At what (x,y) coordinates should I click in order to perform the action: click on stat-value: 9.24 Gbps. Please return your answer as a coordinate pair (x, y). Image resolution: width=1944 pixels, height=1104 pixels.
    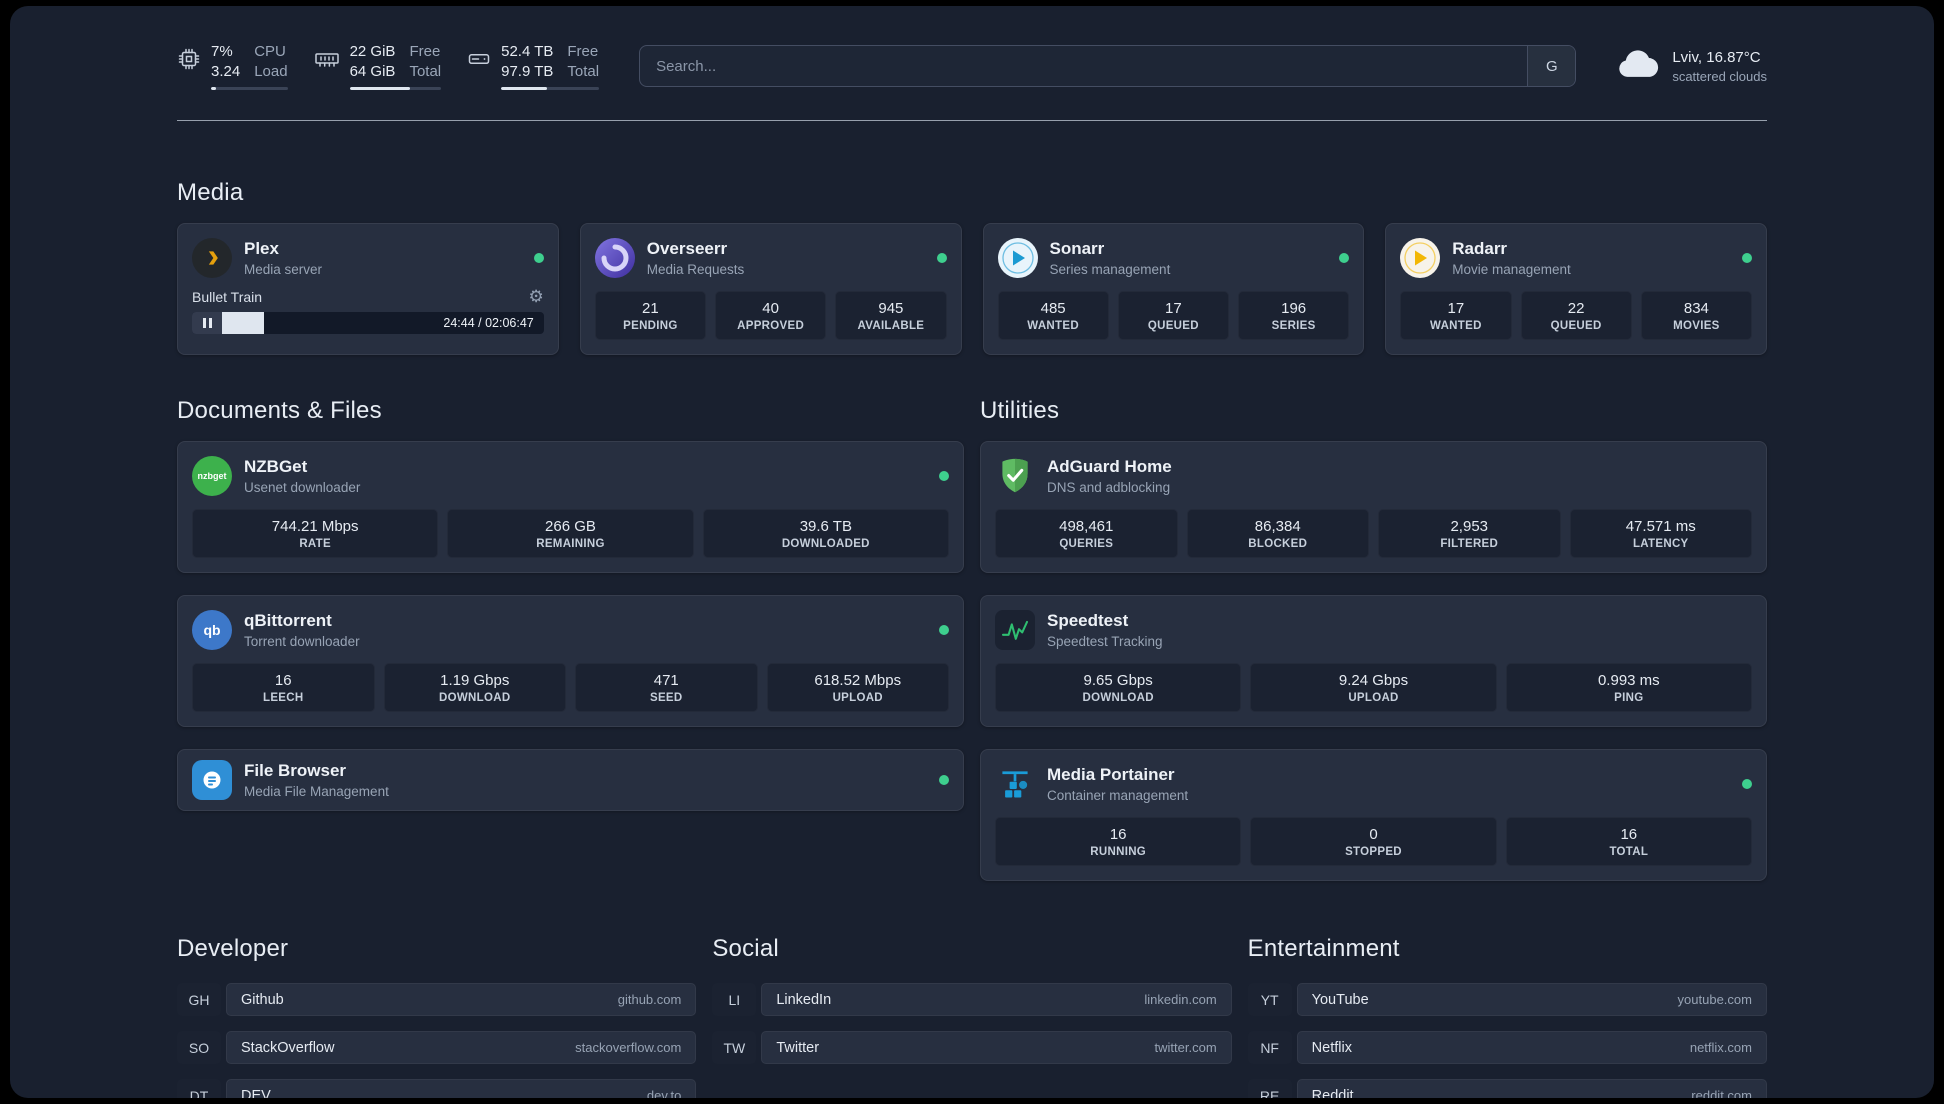
    Looking at the image, I should click on (1373, 680).